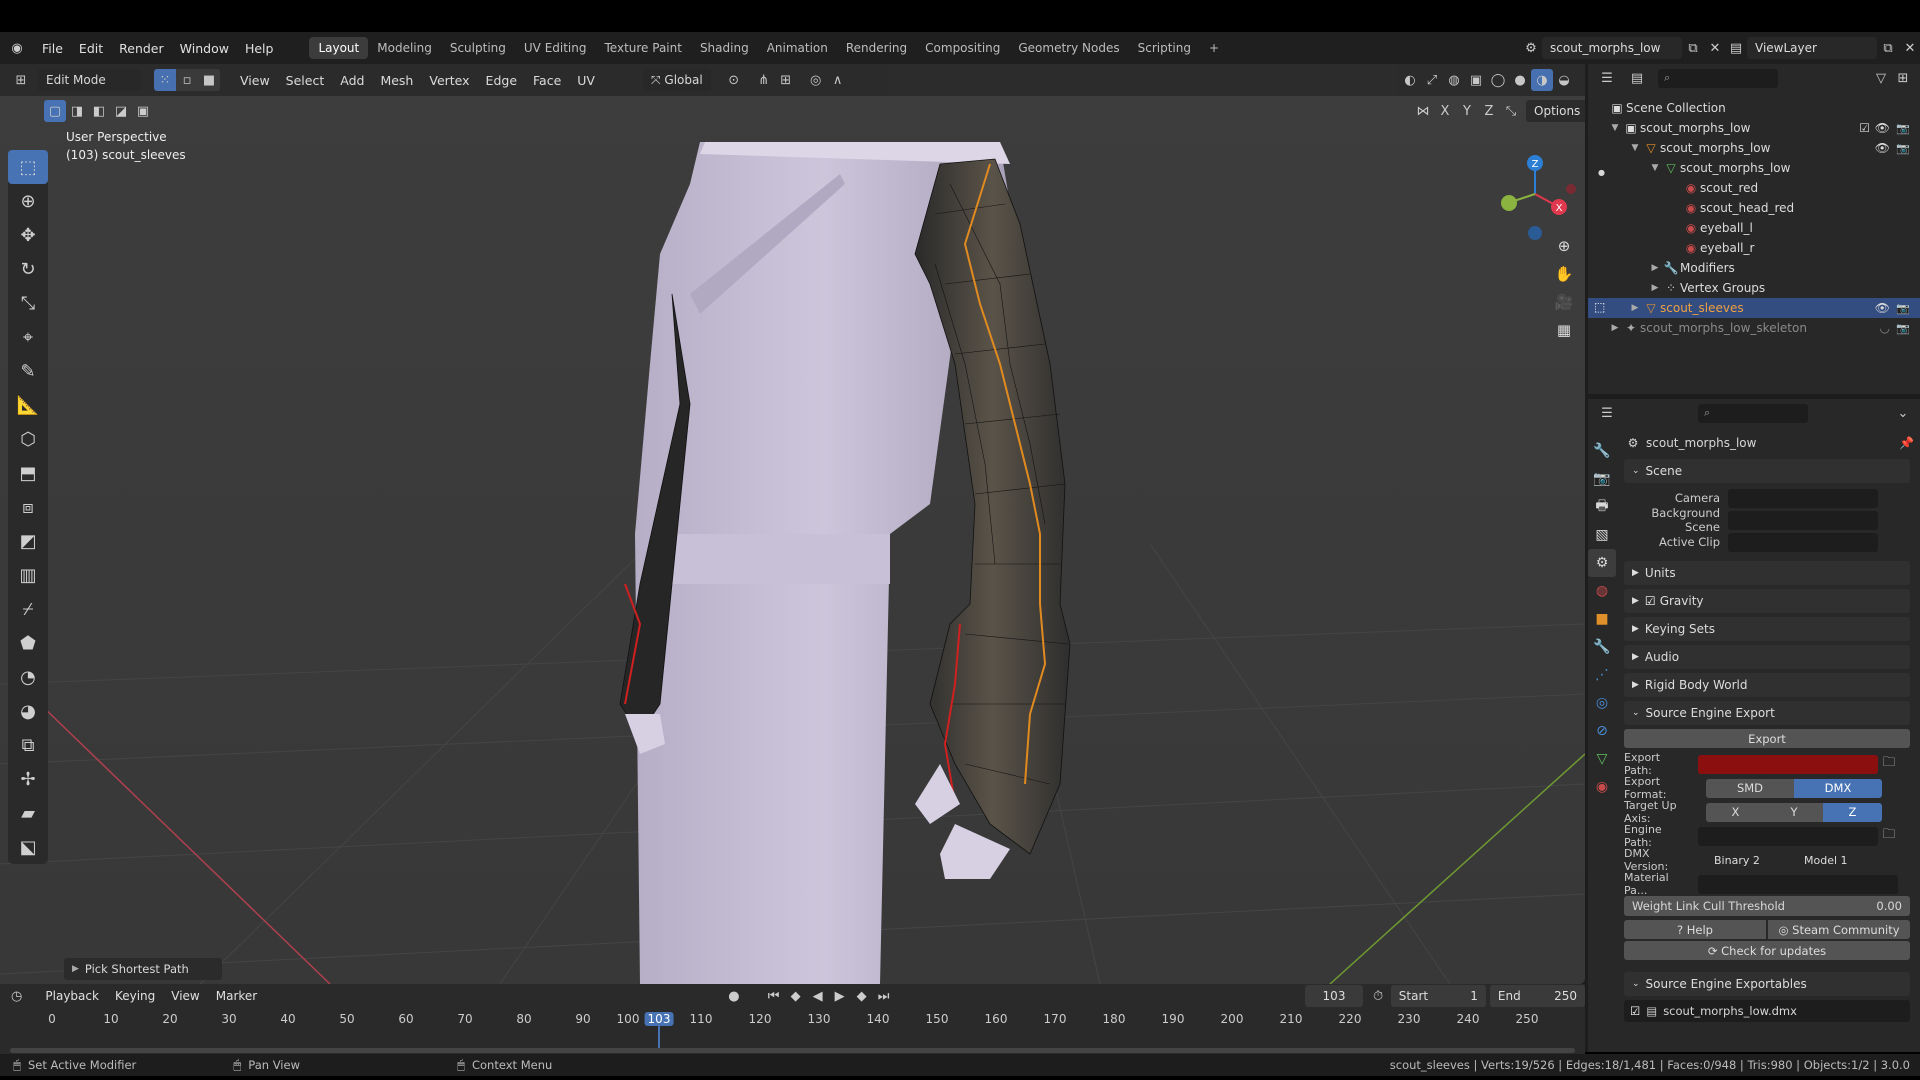 This screenshot has width=1920, height=1080. I want to click on engine-path-field, so click(1788, 836).